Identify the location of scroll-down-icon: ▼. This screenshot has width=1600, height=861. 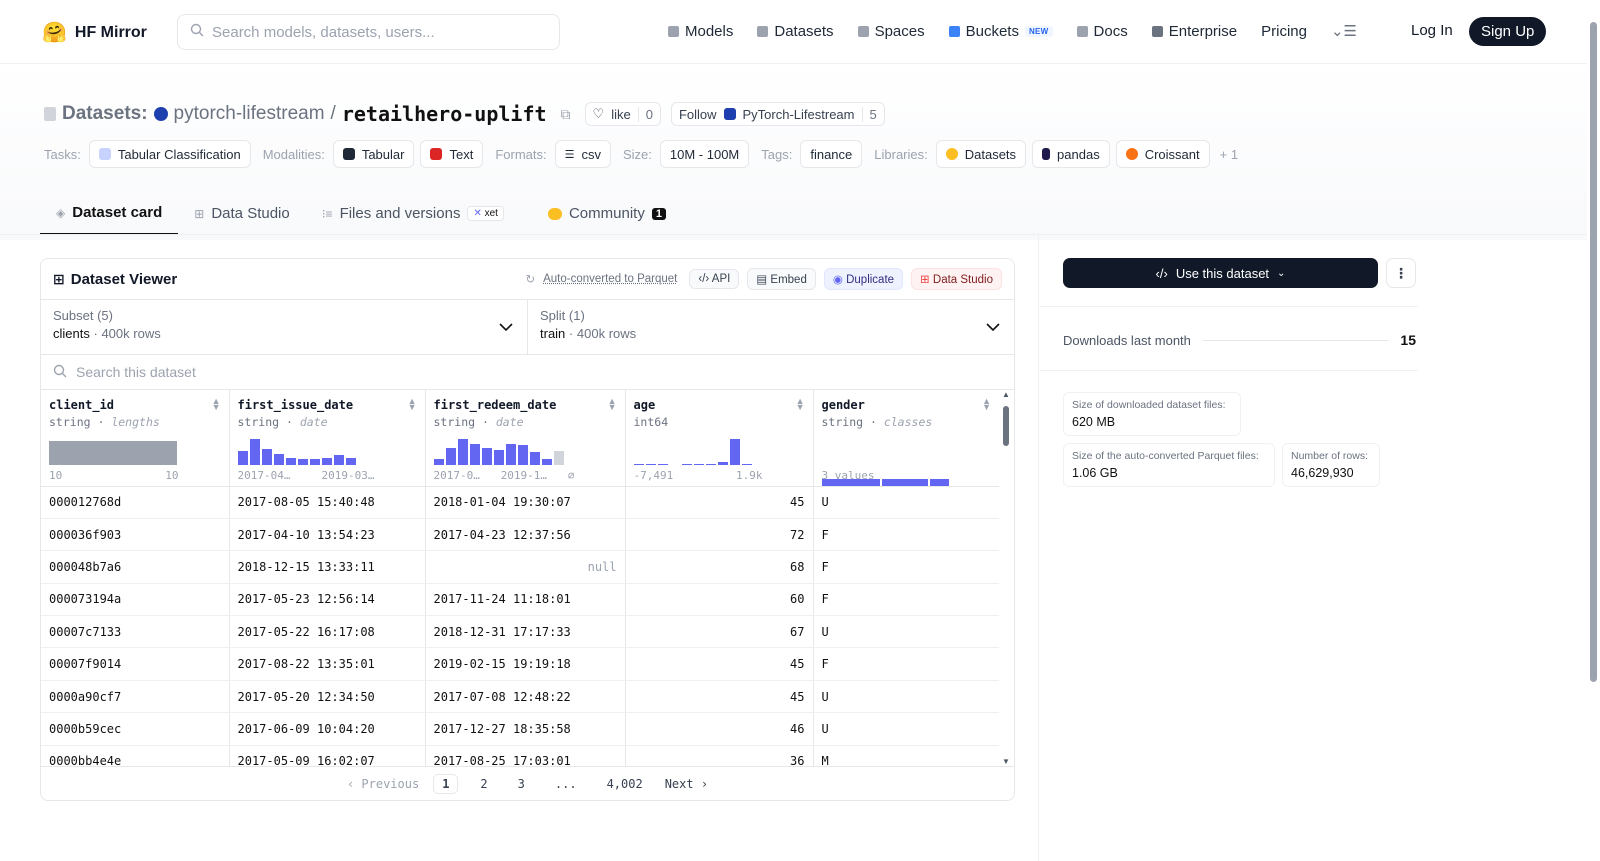
(1006, 761).